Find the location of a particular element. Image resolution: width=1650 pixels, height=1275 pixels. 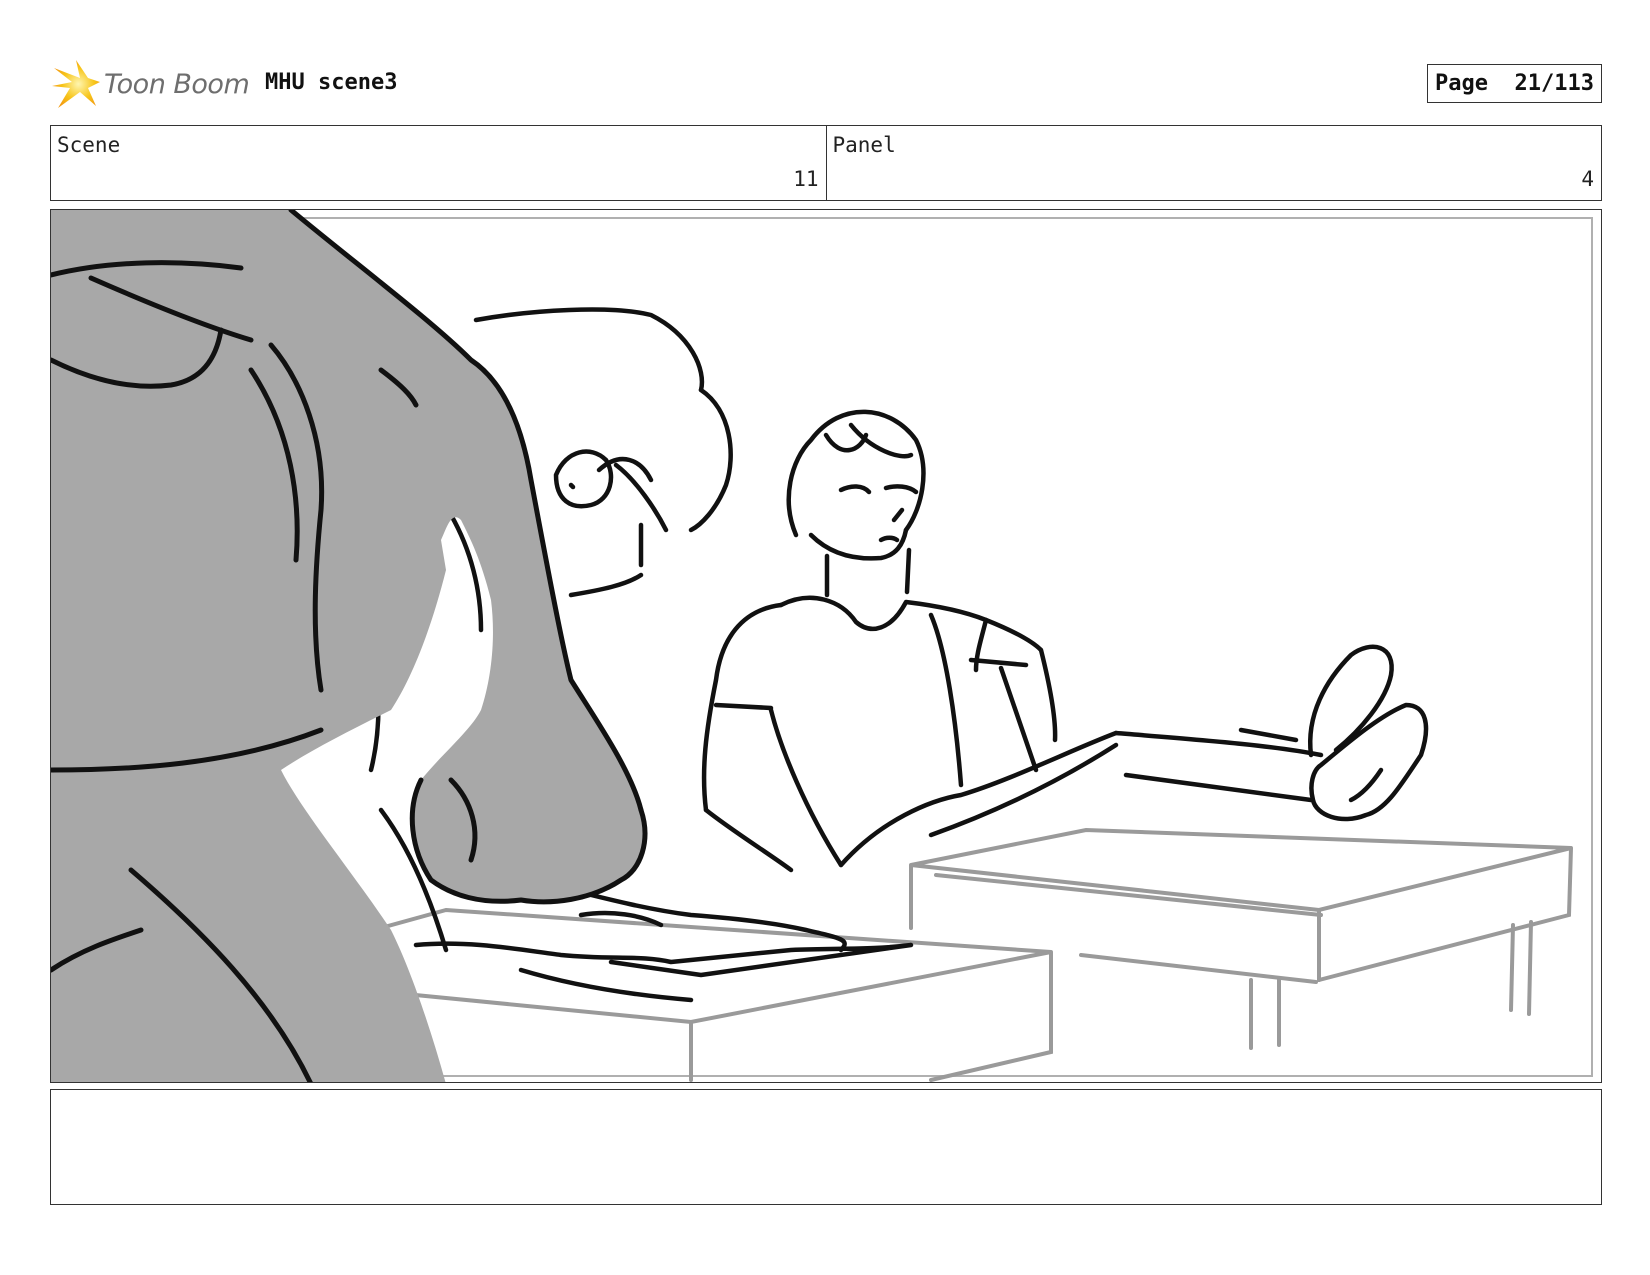

page-header: Toon Boom MHU scene3 Page 21/113 is located at coordinates (826, 82).